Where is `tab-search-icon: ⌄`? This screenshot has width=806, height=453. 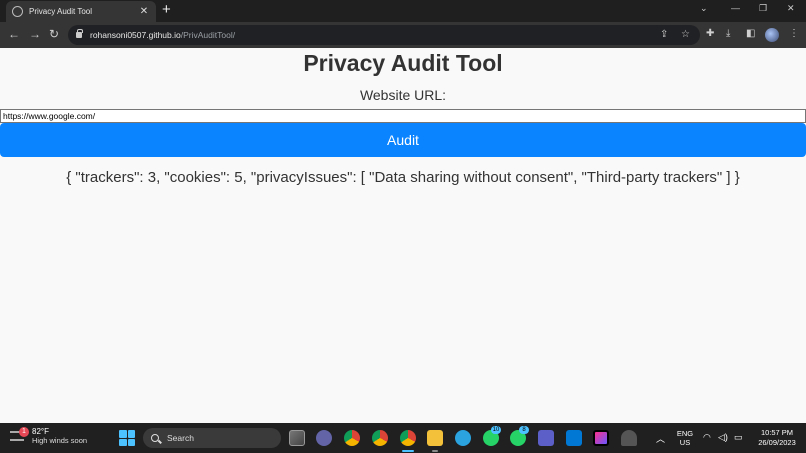
tab-search-icon: ⌄ is located at coordinates (704, 8).